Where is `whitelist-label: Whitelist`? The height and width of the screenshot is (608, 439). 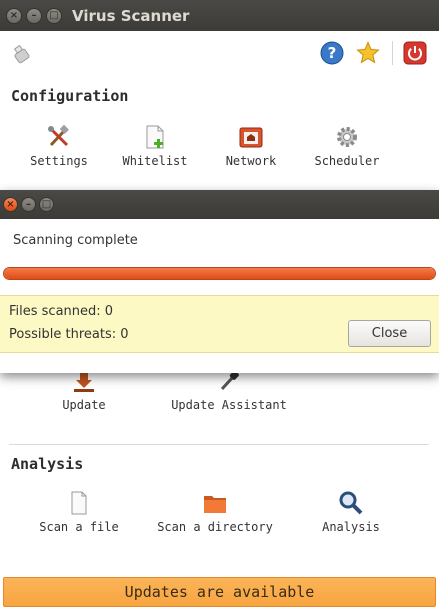 whitelist-label: Whitelist is located at coordinates (155, 161).